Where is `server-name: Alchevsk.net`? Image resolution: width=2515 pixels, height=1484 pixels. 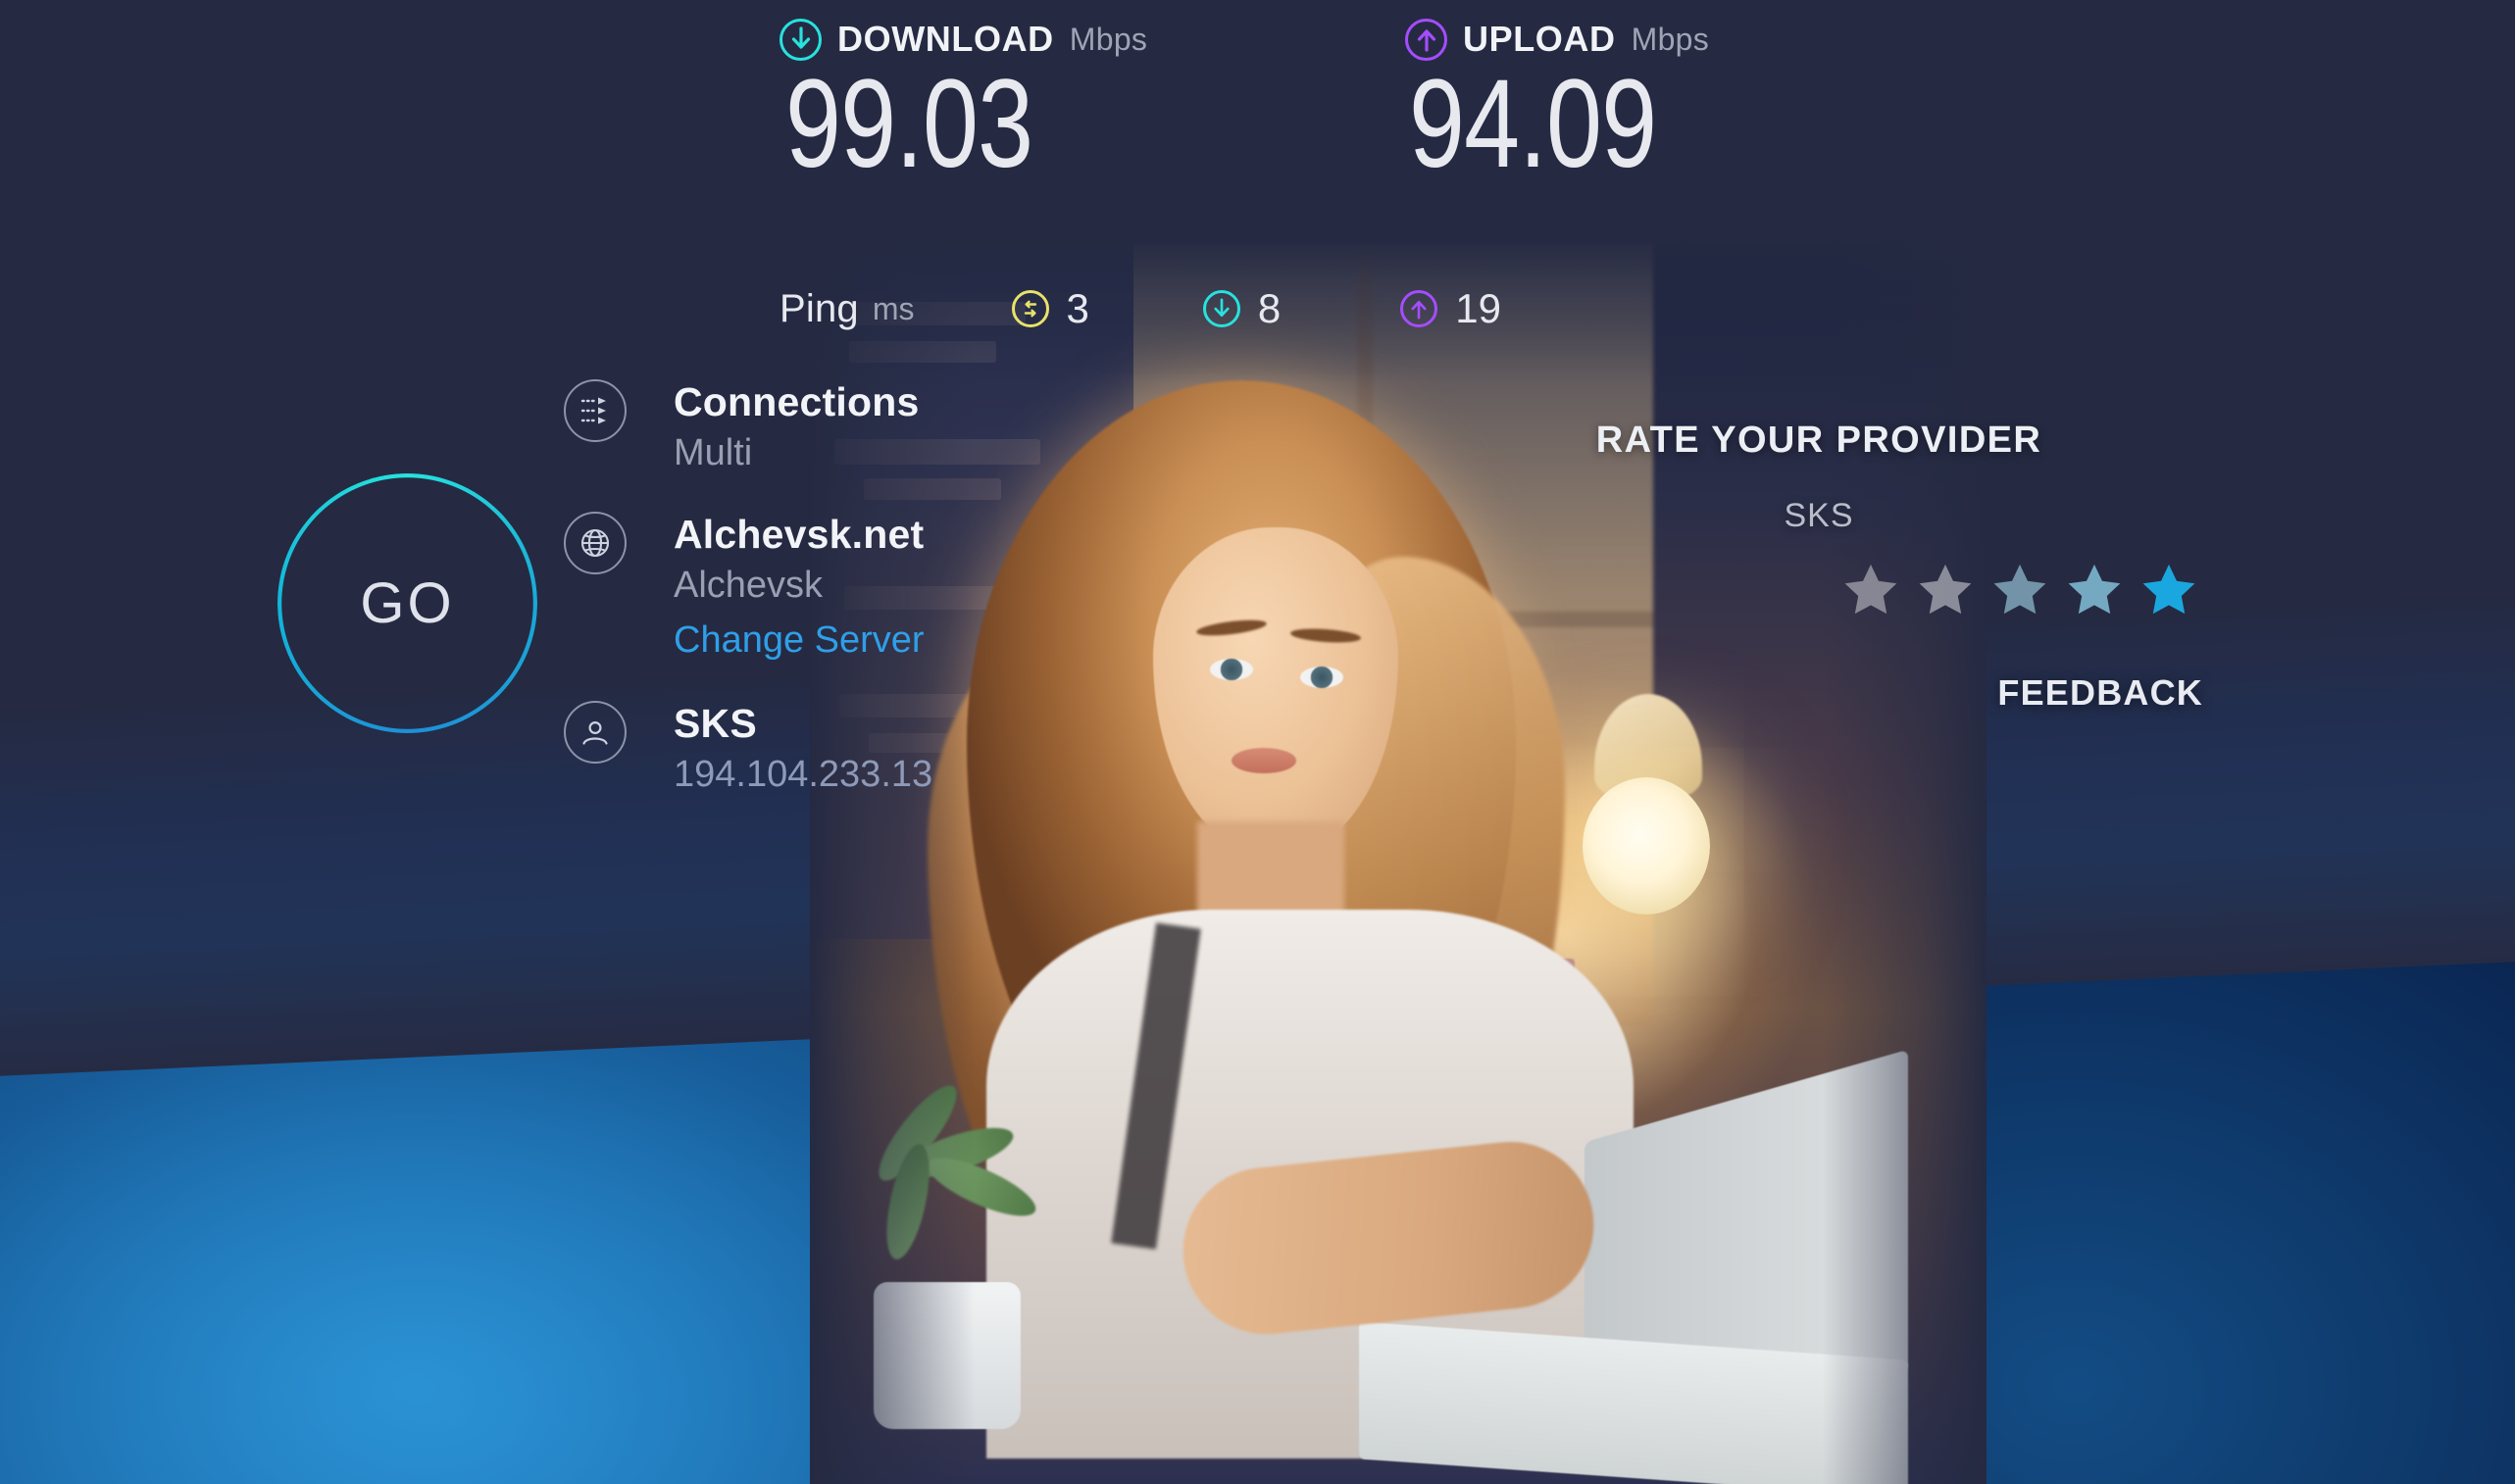
server-name: Alchevsk.net is located at coordinates (800, 535).